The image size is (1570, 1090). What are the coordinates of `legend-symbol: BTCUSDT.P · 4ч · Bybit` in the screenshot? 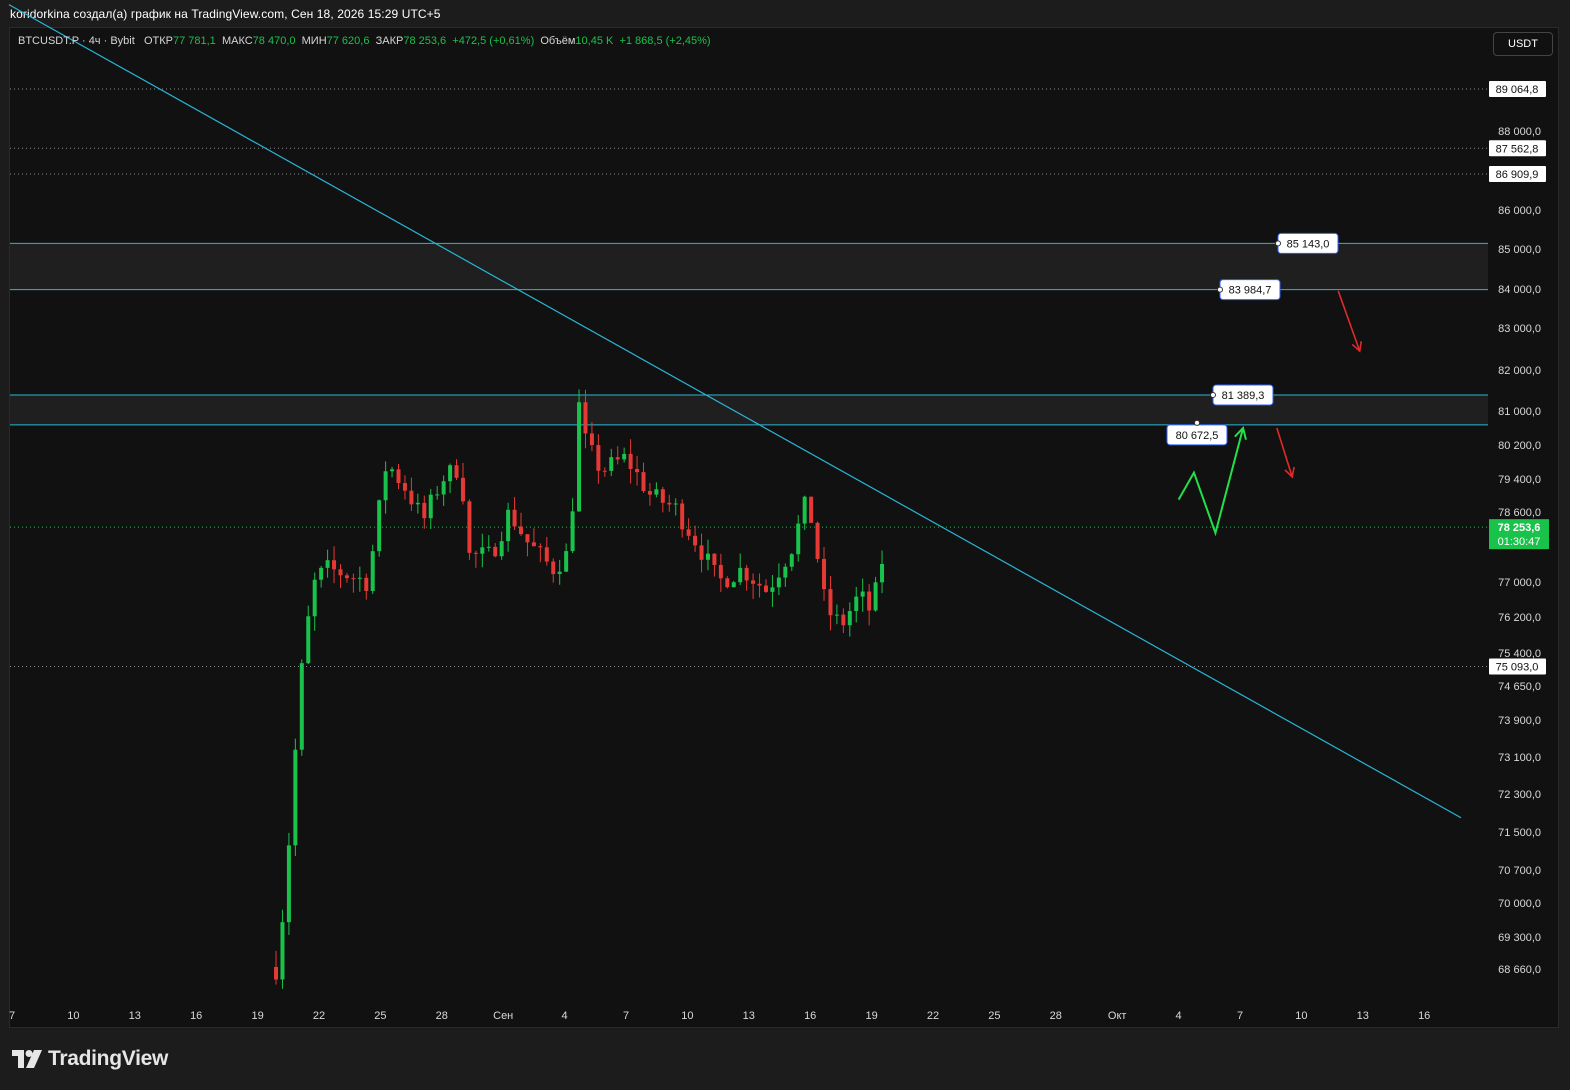 It's located at (76, 41).